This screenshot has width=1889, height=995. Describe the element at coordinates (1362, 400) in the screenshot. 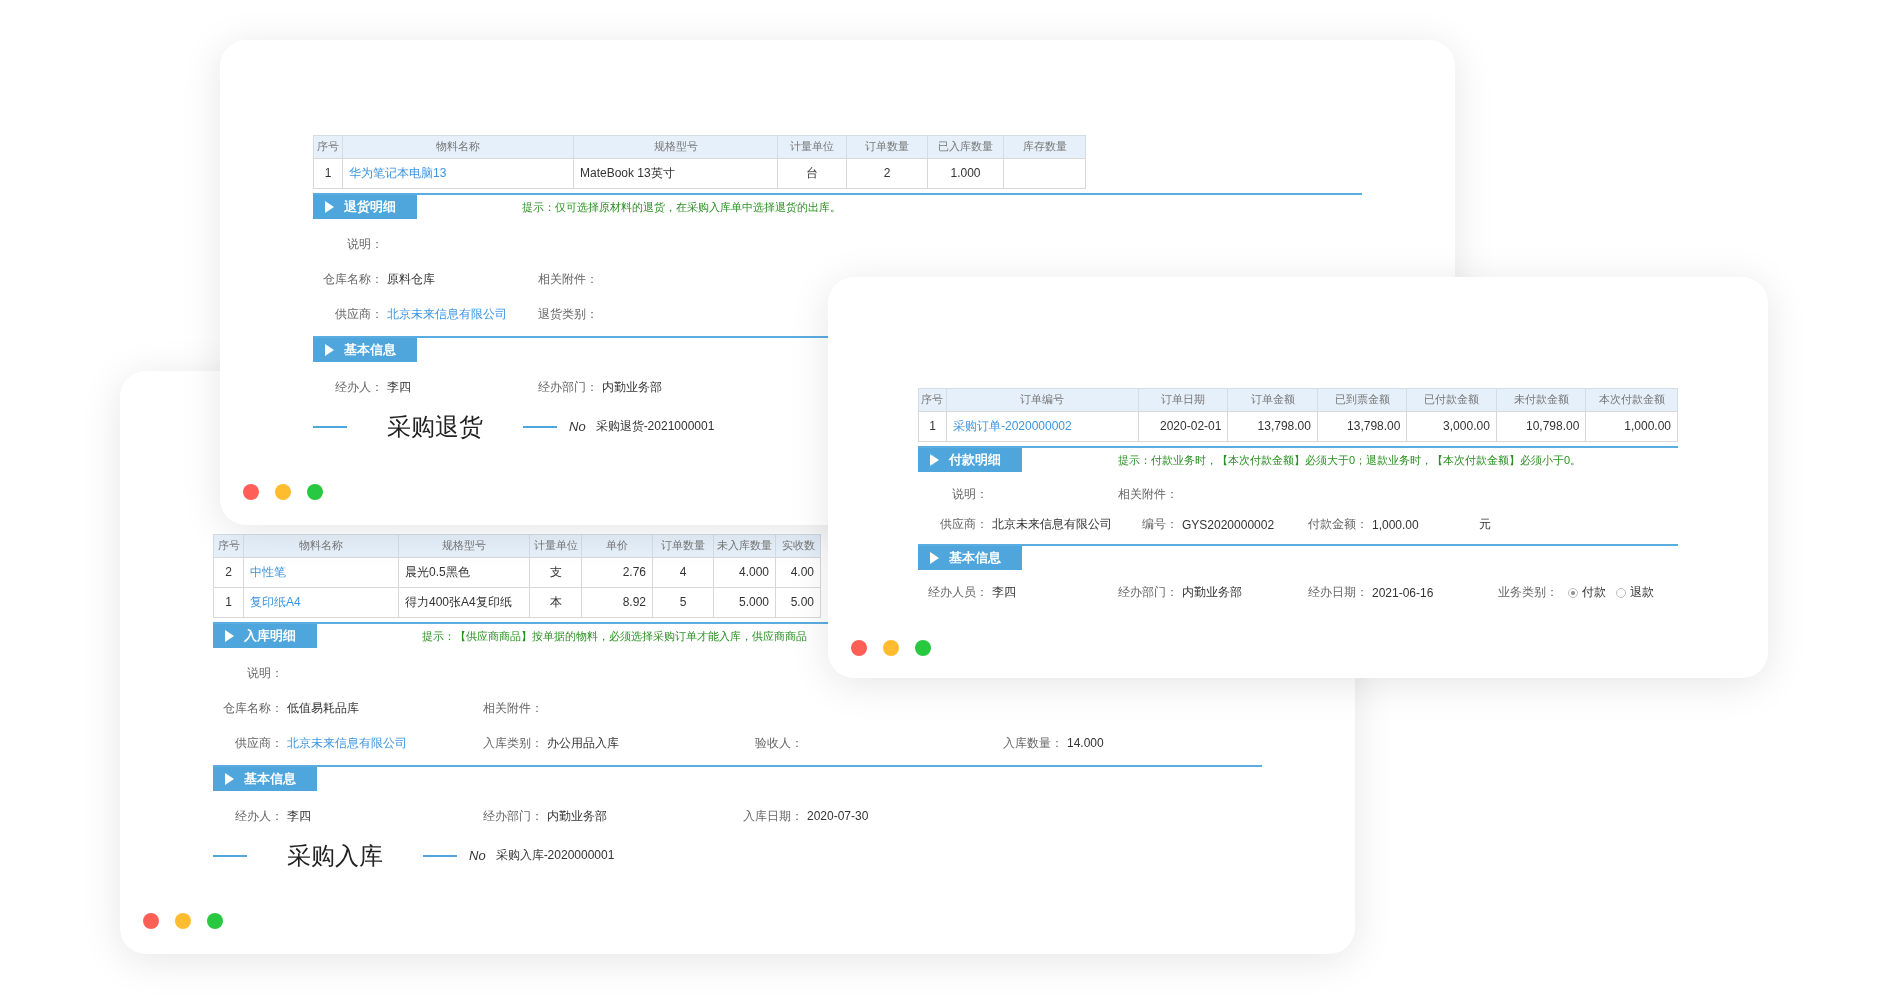

I see `column-header: 已到票金额` at that location.